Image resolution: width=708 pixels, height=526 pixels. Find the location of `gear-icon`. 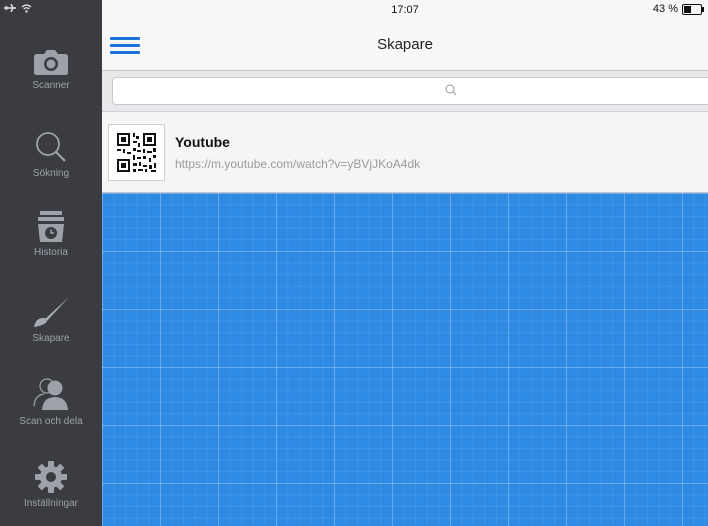

gear-icon is located at coordinates (51, 477).